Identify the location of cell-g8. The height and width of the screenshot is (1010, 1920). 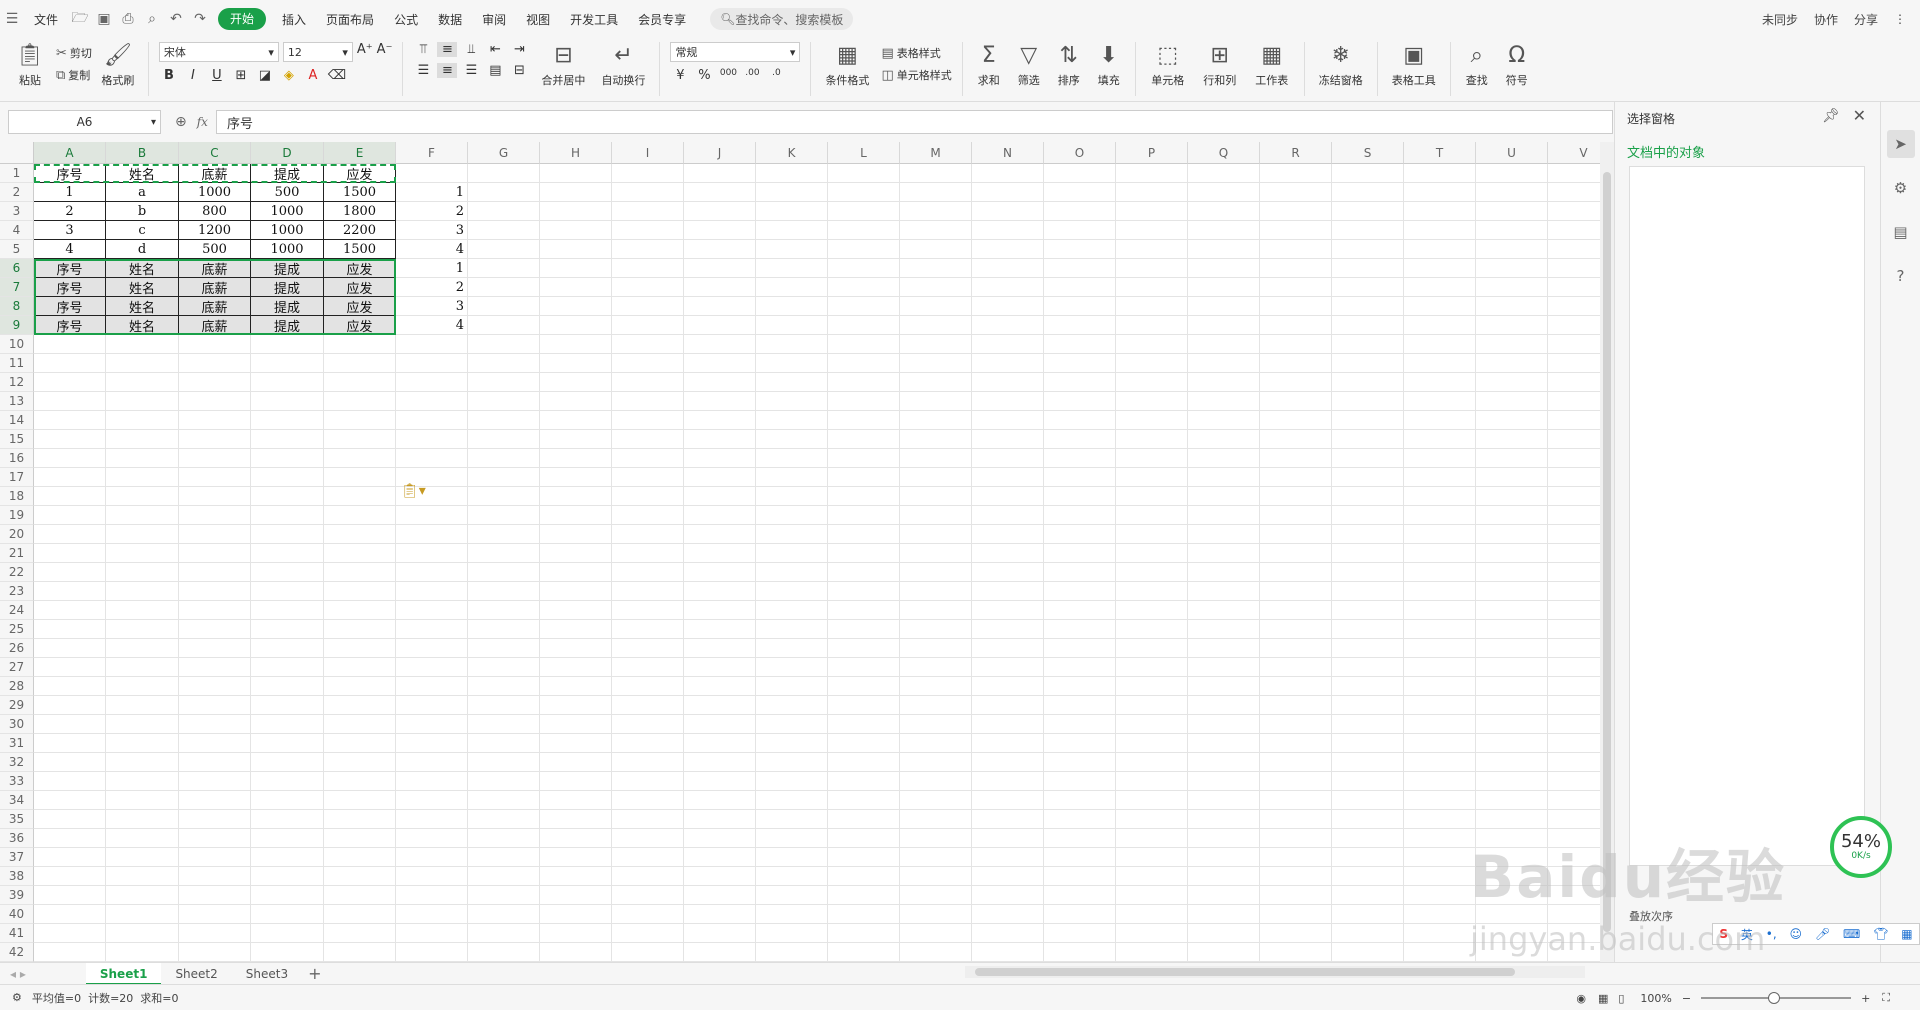
(504, 306).